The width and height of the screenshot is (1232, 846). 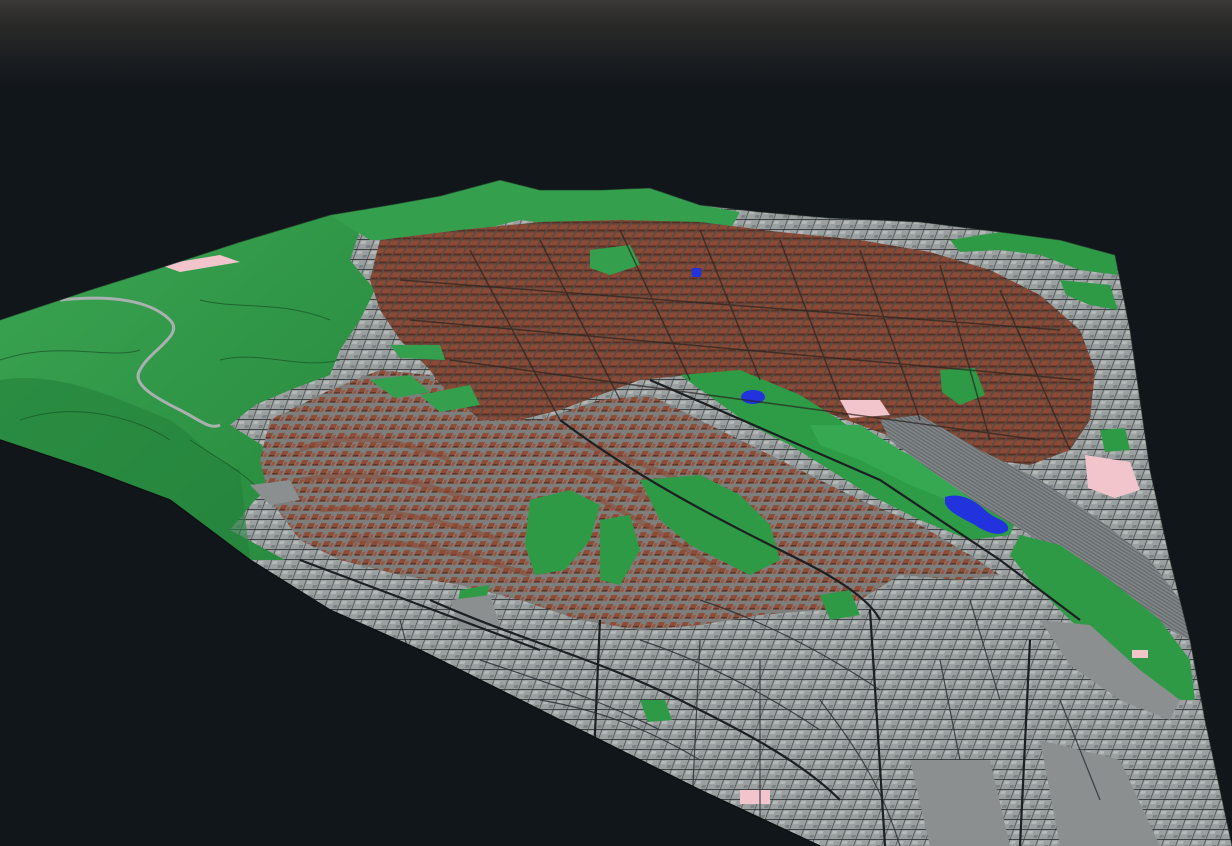 What do you see at coordinates (1140, 654) in the screenshot?
I see `industrial-area-southeast` at bounding box center [1140, 654].